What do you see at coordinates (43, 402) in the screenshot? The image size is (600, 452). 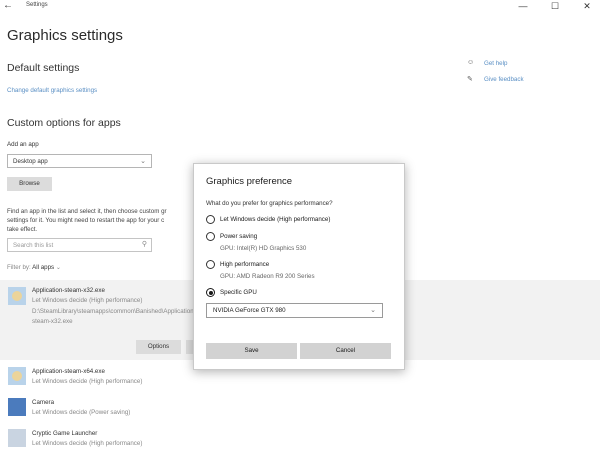 I see `app-name: Camera` at bounding box center [43, 402].